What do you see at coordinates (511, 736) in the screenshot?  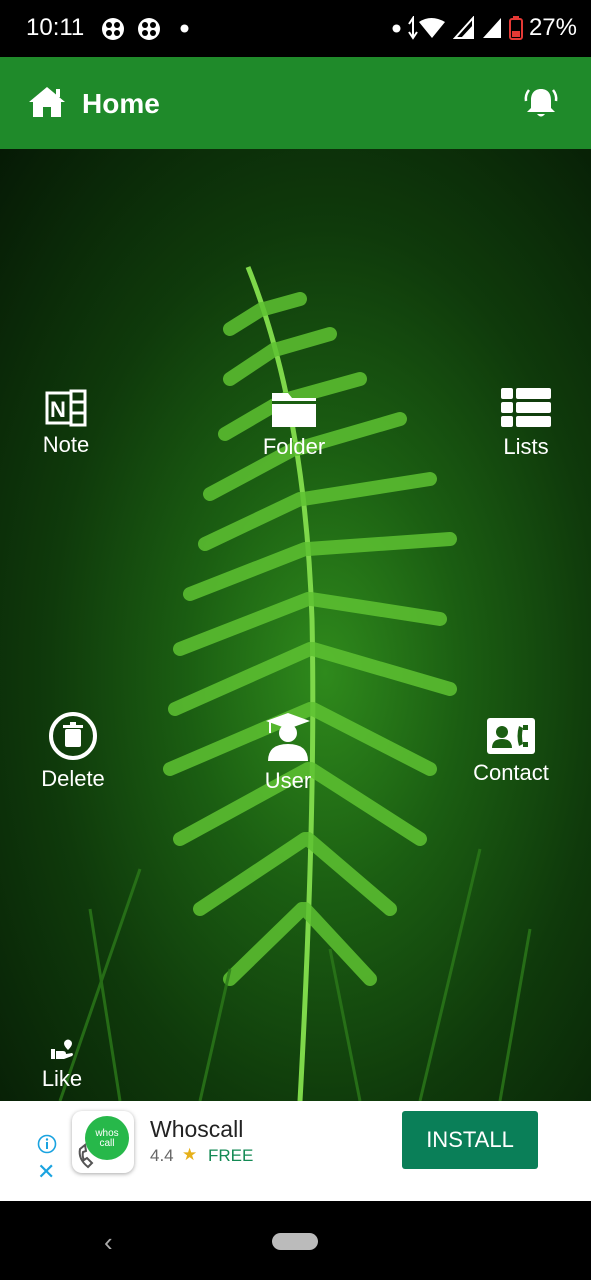 I see `contact-card-icon` at bounding box center [511, 736].